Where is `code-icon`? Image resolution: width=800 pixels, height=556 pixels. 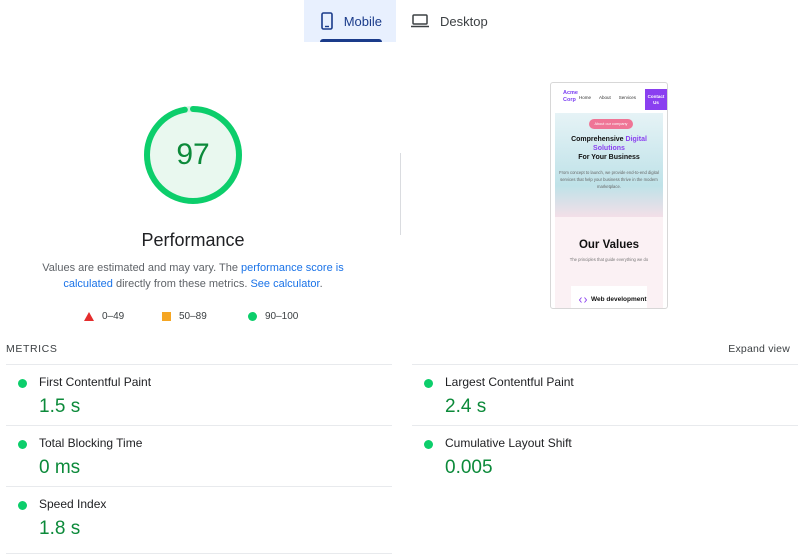 code-icon is located at coordinates (583, 300).